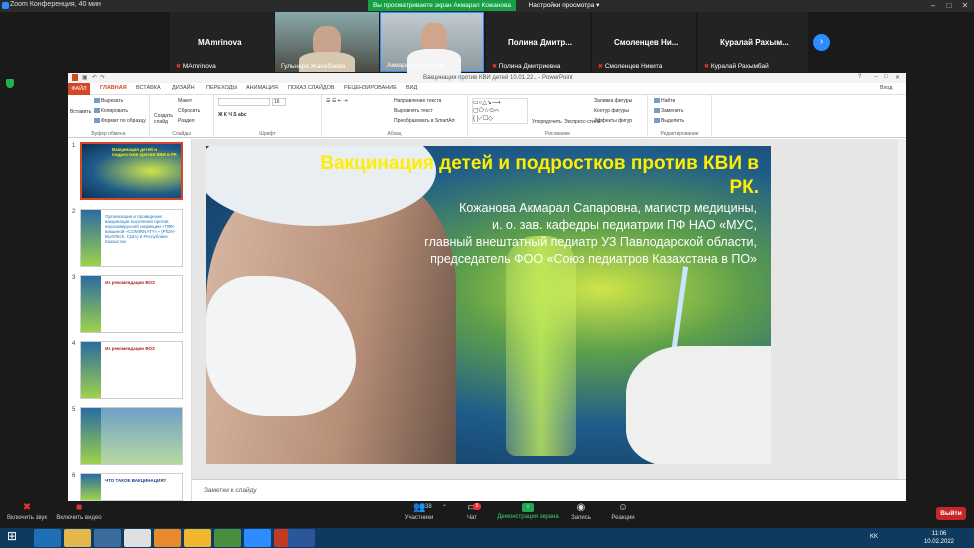 The width and height of the screenshot is (974, 548). What do you see at coordinates (874, 537) in the screenshot?
I see `language-indicator: KK` at bounding box center [874, 537].